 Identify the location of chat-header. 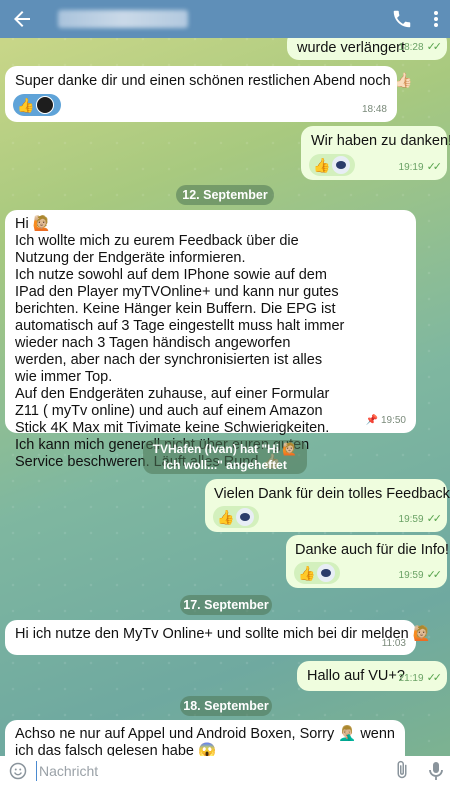
(225, 19).